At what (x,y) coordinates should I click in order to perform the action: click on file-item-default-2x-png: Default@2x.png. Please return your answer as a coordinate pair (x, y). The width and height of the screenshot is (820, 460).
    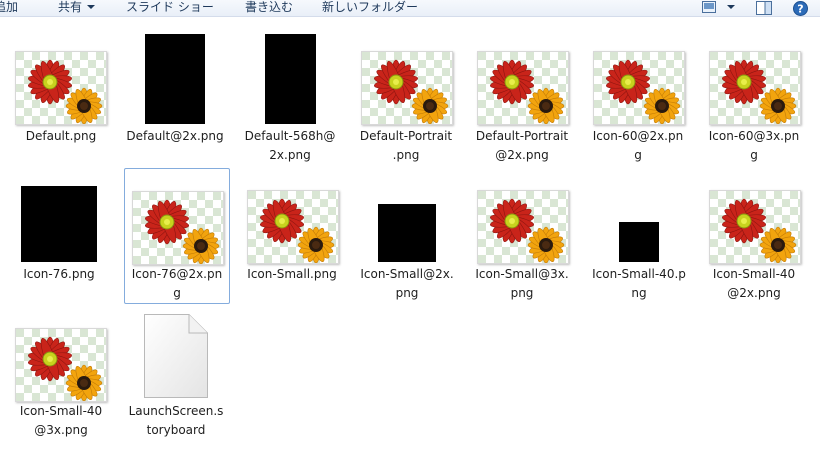
    Looking at the image, I should click on (175, 98).